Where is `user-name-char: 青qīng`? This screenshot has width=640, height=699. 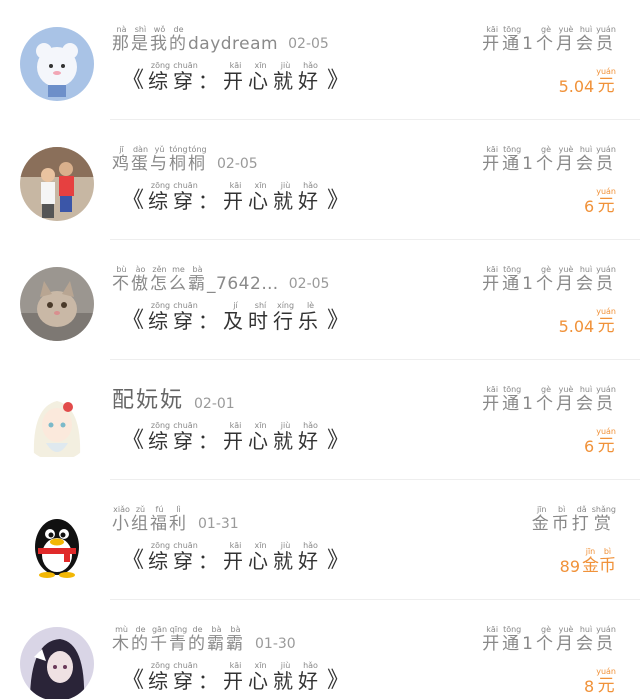
user-name-char: 青qīng is located at coordinates (178, 639).